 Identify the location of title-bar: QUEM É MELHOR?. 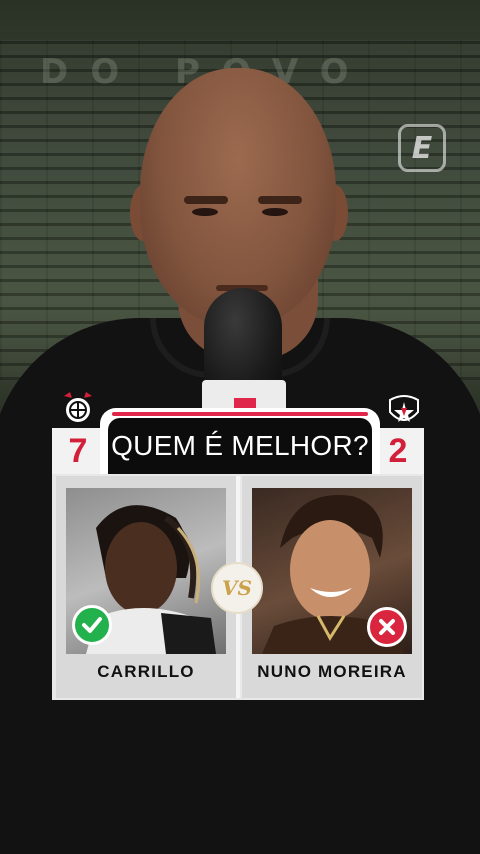
(240, 446).